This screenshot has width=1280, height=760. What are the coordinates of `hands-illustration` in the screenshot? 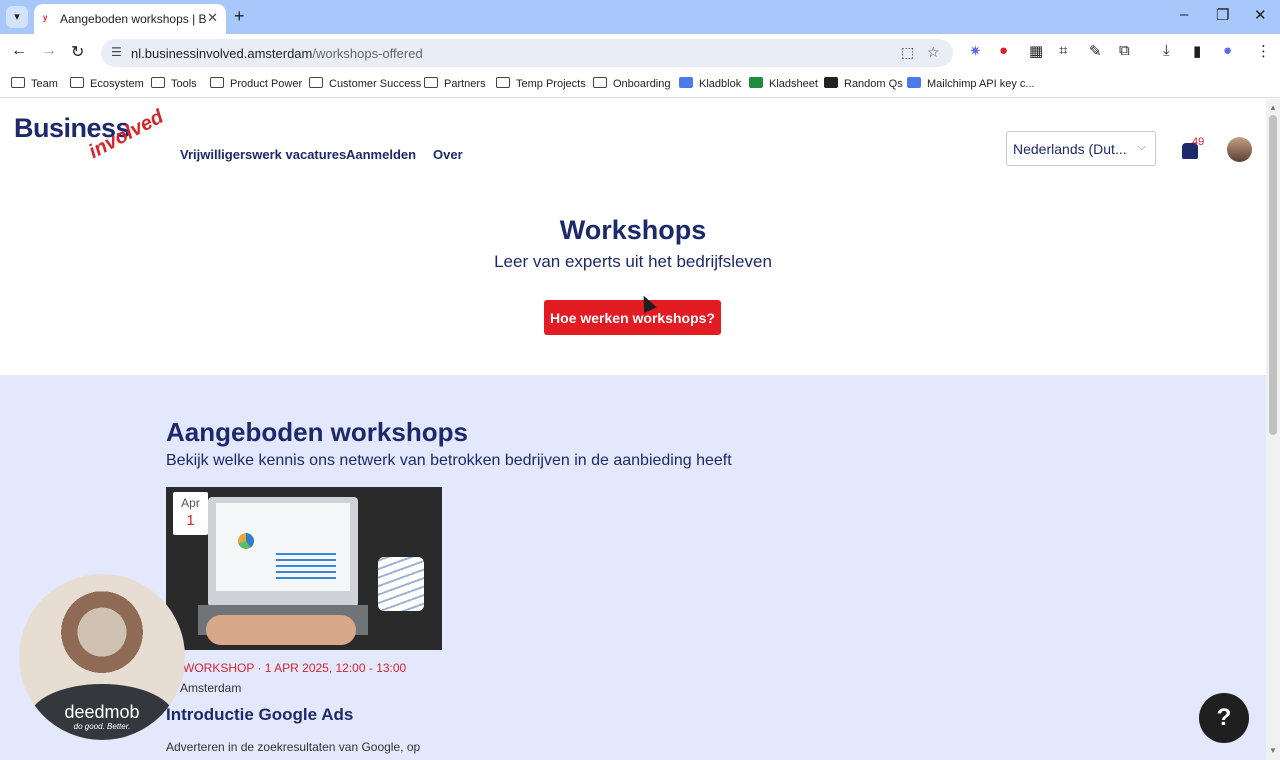 It's located at (281, 630).